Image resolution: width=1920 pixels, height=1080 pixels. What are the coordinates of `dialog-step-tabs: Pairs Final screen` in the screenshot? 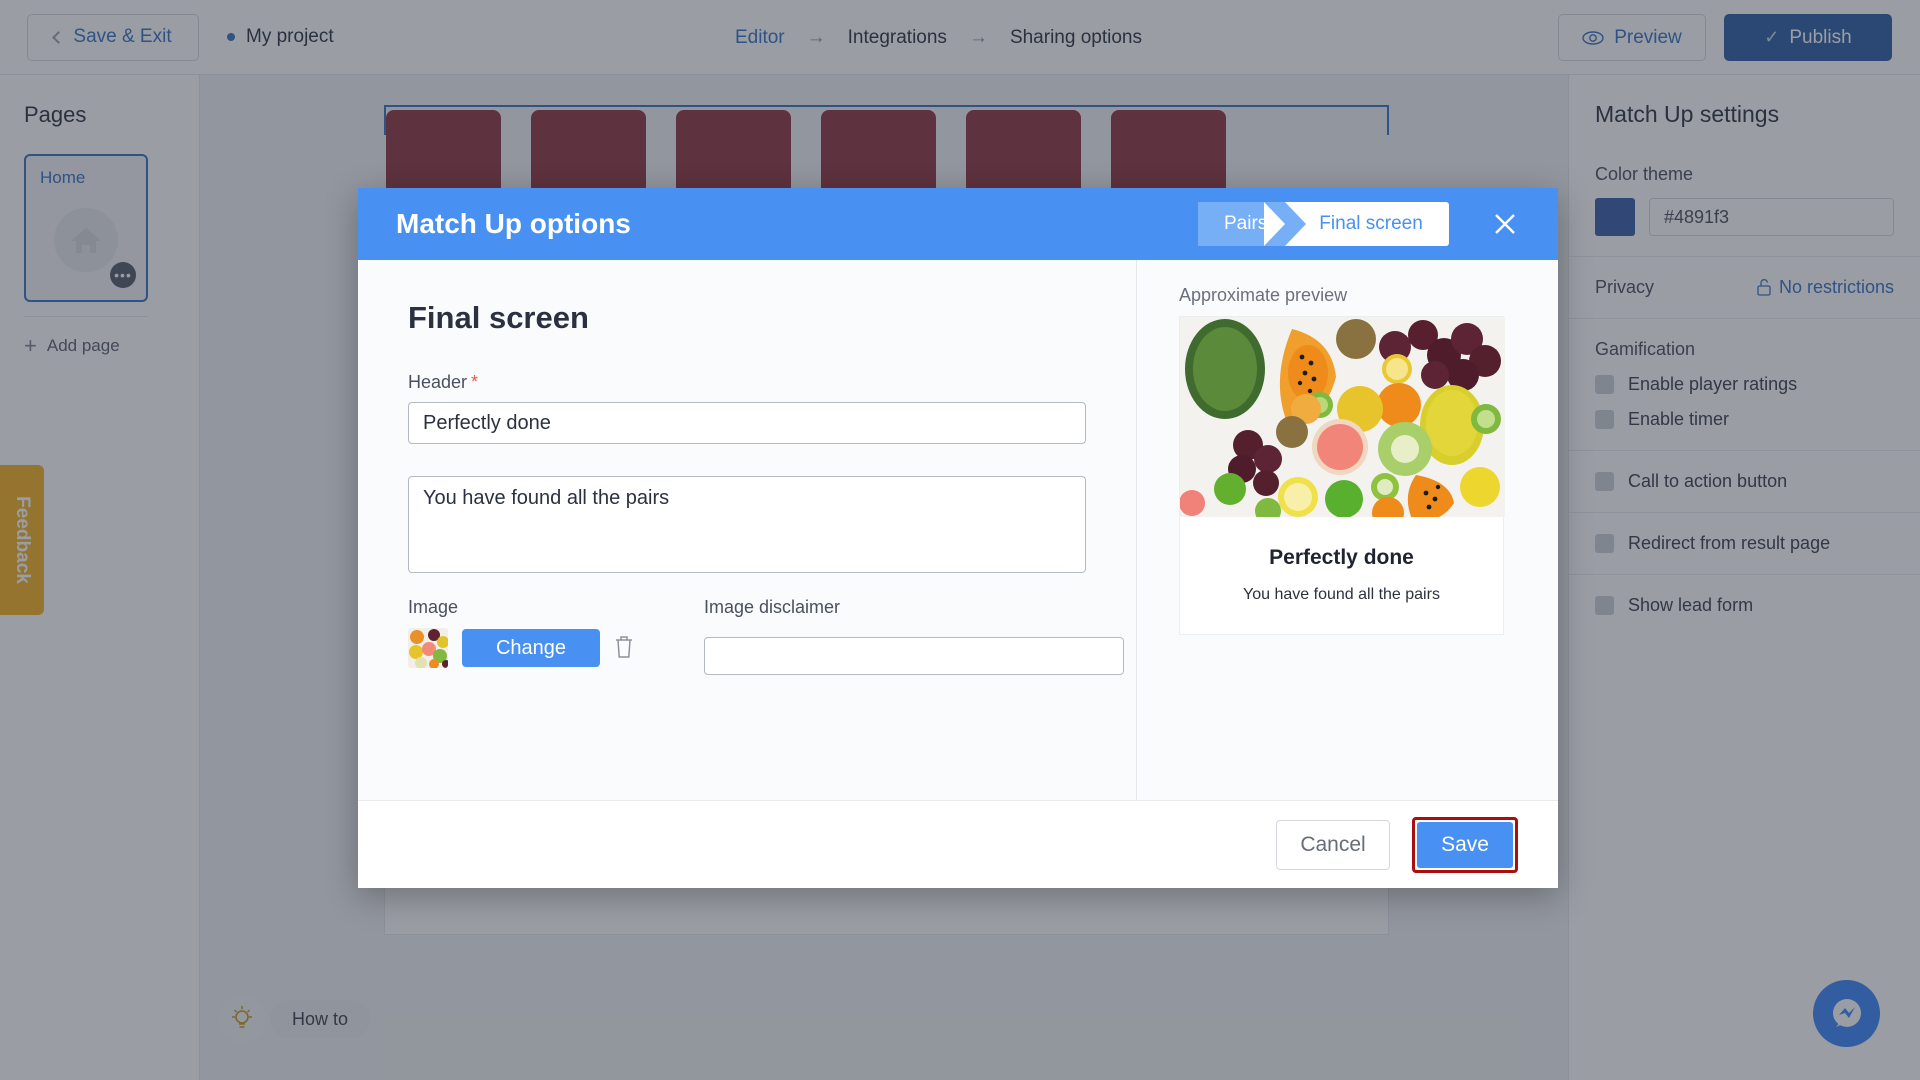 It's located at (1323, 224).